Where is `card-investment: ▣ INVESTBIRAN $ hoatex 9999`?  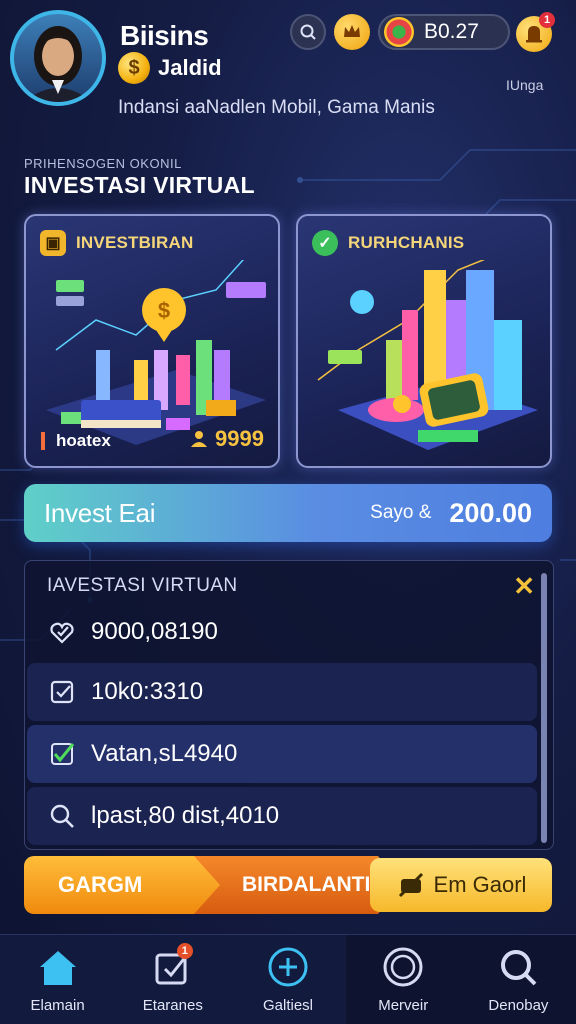 card-investment: ▣ INVESTBIRAN $ hoatex 9999 is located at coordinates (152, 341).